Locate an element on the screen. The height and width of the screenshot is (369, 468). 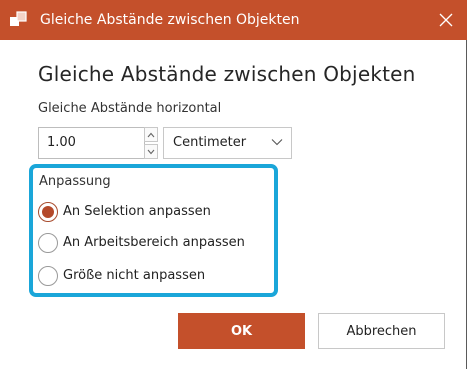
spacing-value-input: 1.00 is located at coordinates (91, 143).